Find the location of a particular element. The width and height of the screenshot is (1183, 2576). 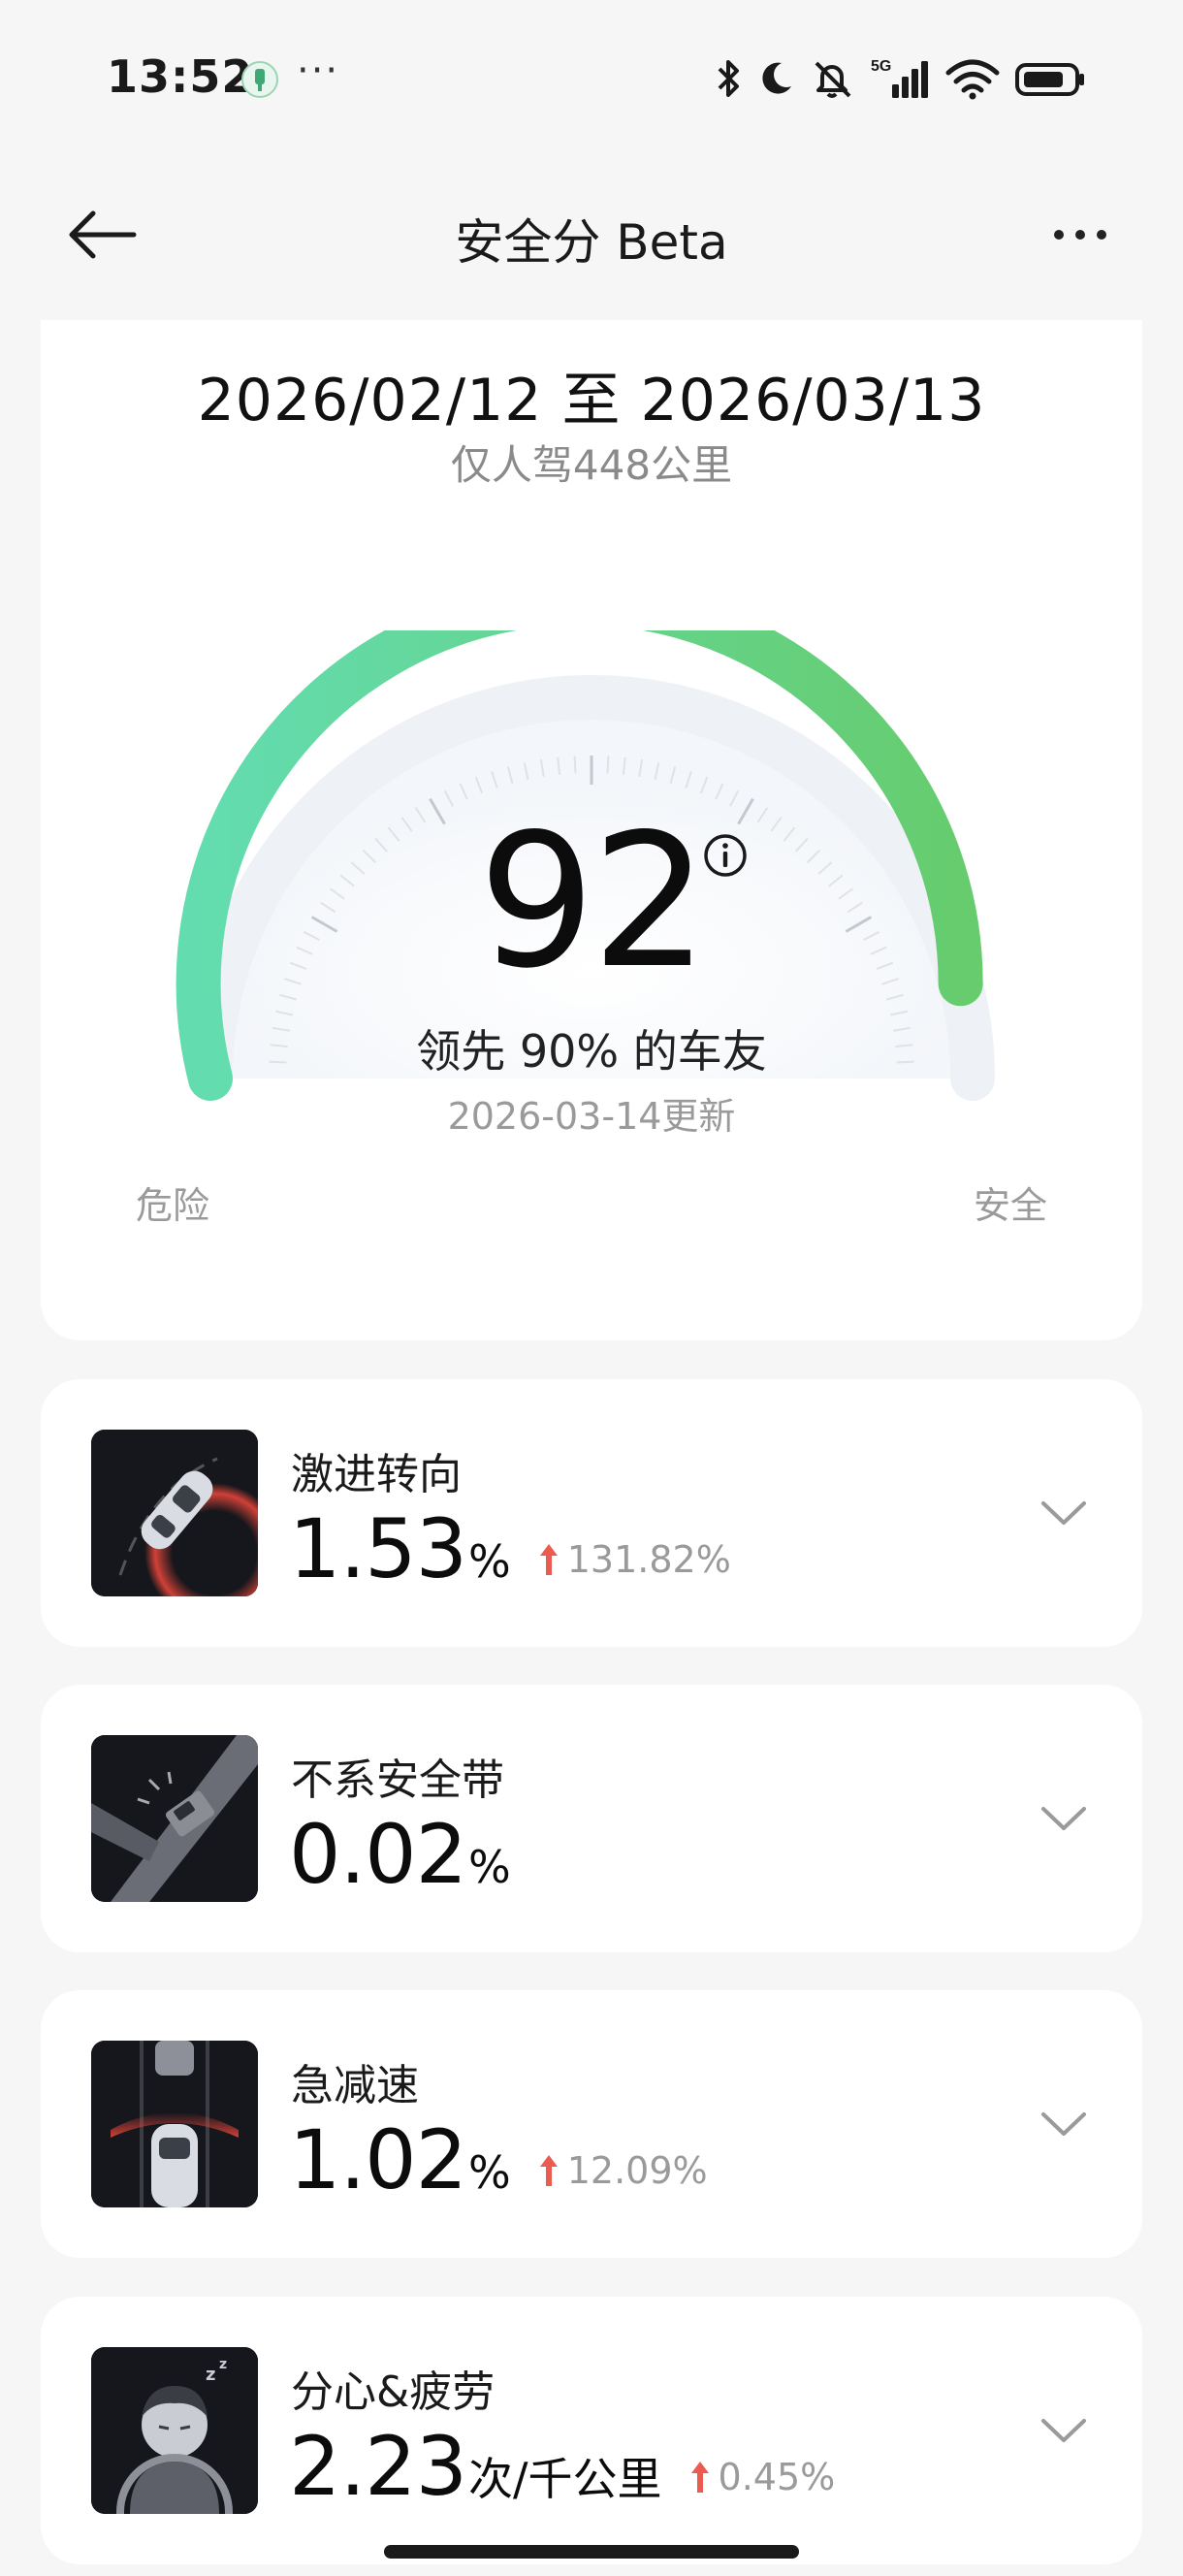

gauge-label-safe: 安全 is located at coordinates (1010, 1205).